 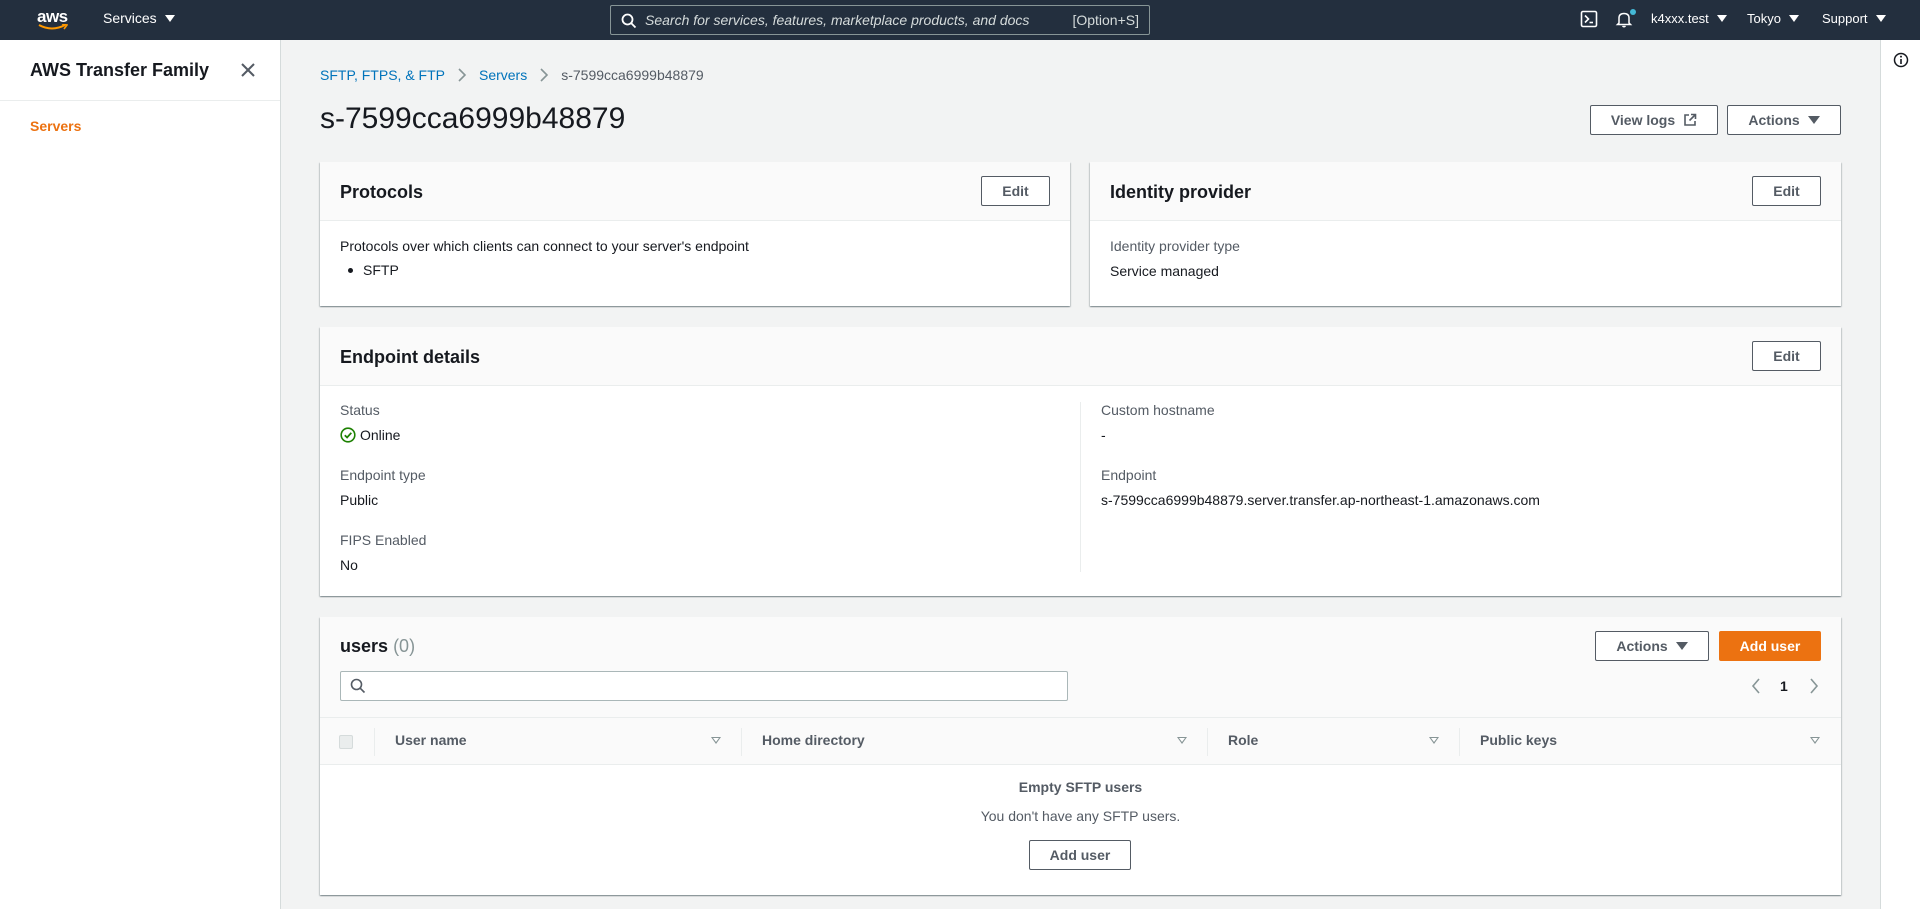 I want to click on page-actions-button: Actions, so click(x=1784, y=120).